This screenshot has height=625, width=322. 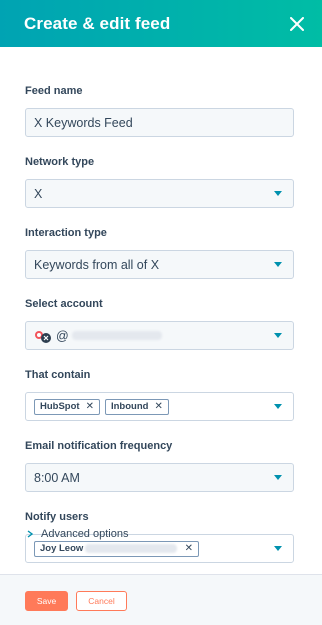 I want to click on select-account-label: Select account, so click(x=64, y=304).